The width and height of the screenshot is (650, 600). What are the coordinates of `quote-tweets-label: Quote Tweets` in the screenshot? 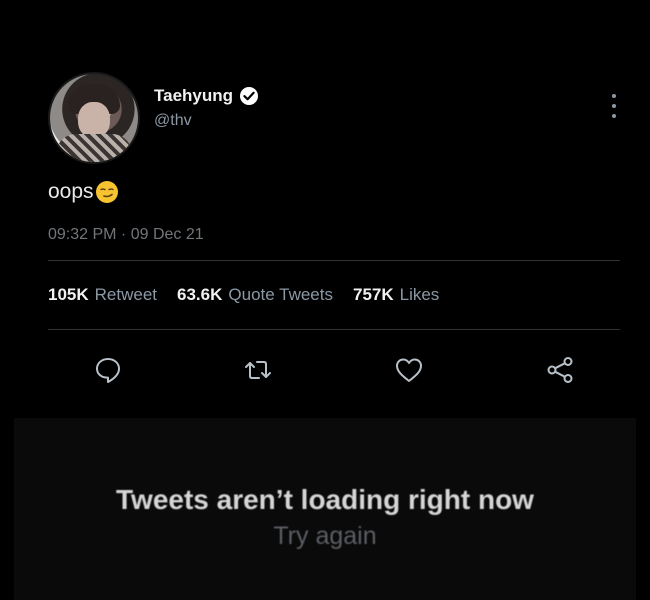 It's located at (280, 294).